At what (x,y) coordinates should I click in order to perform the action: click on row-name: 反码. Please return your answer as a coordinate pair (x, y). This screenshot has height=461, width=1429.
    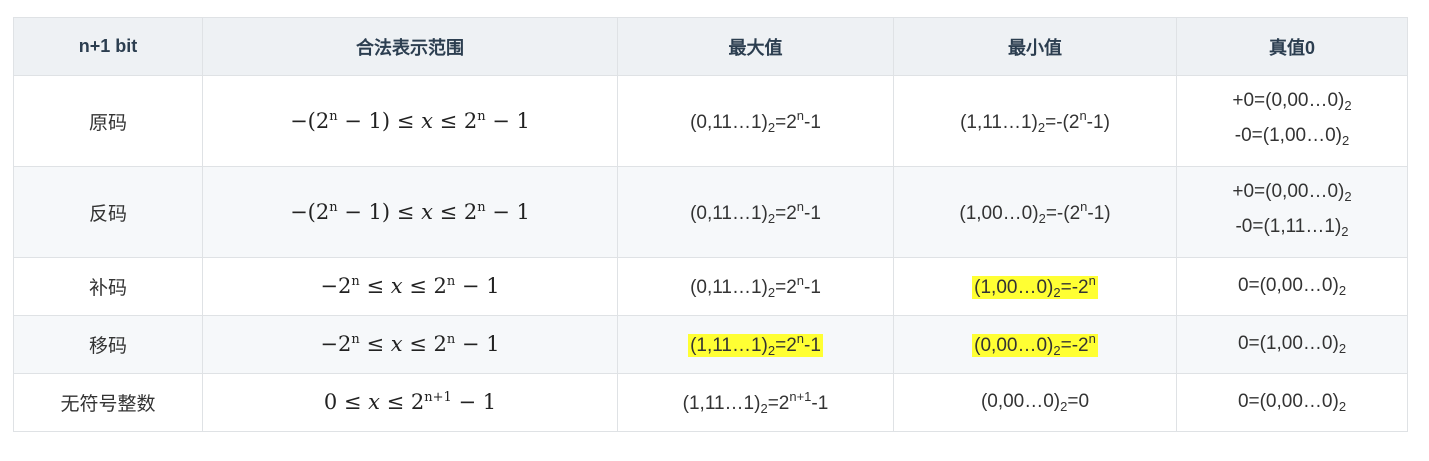
    Looking at the image, I should click on (108, 212).